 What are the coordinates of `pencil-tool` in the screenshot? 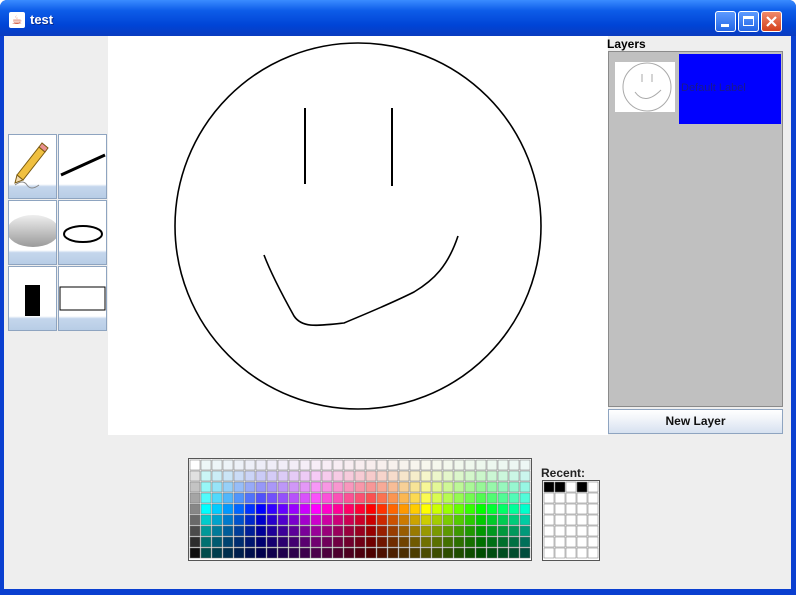 It's located at (32, 166).